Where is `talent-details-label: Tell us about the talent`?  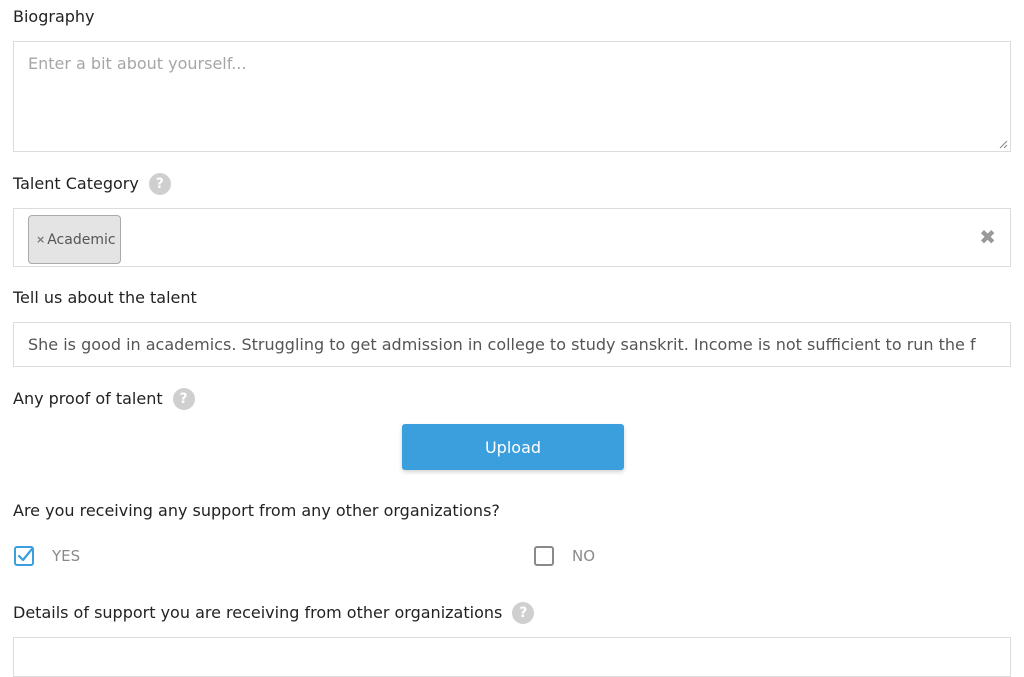 talent-details-label: Tell us about the talent is located at coordinates (105, 298).